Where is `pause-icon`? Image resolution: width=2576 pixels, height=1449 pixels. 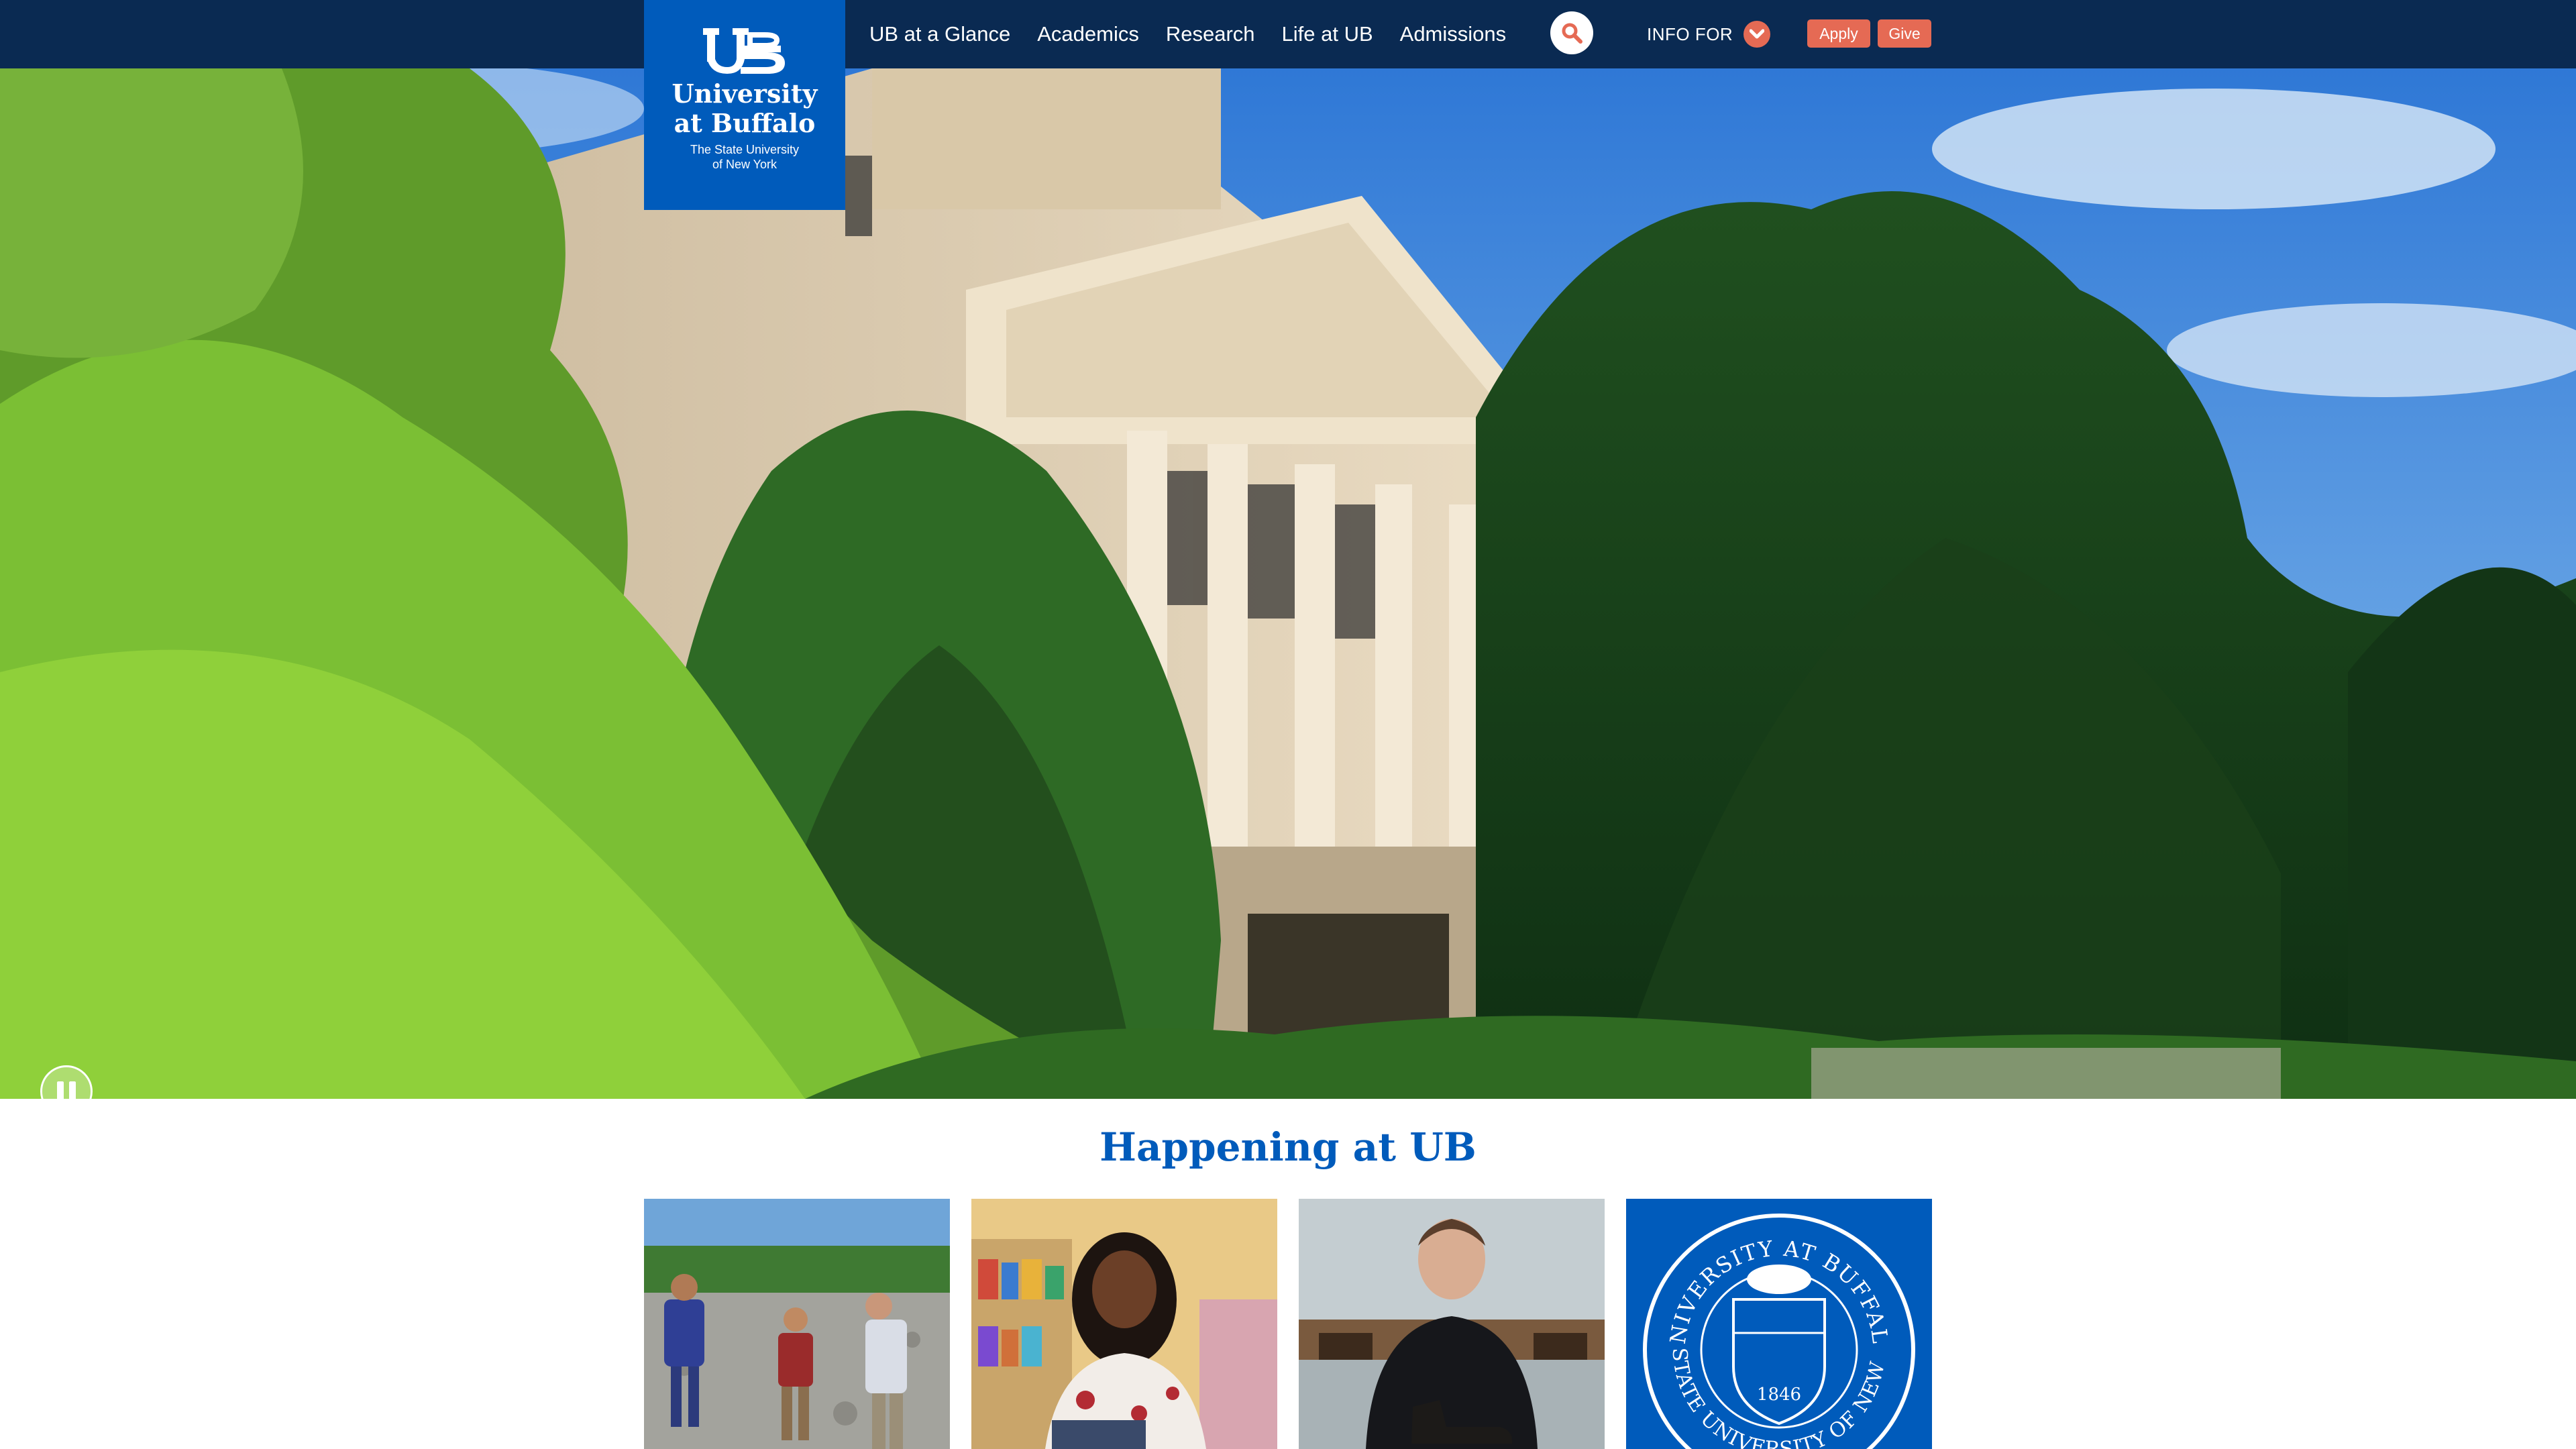
pause-icon is located at coordinates (66, 1090).